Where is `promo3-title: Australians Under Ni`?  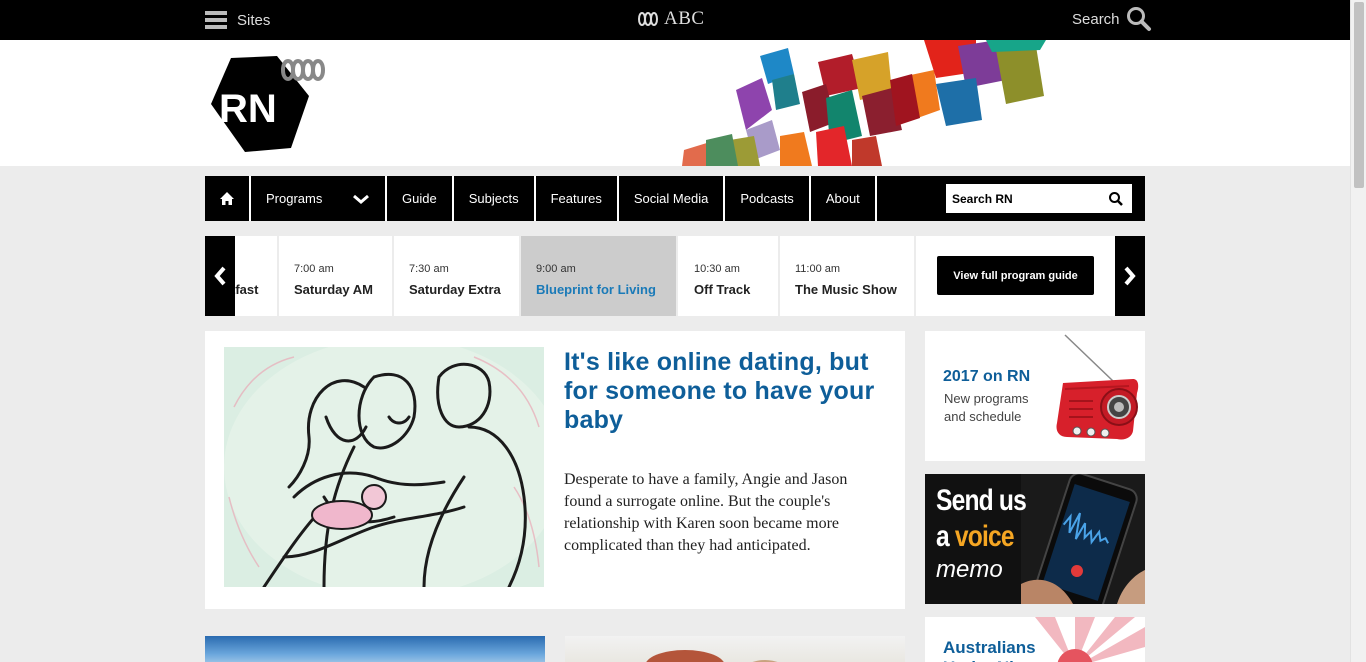
promo3-title: Australians Under Ni is located at coordinates (989, 650).